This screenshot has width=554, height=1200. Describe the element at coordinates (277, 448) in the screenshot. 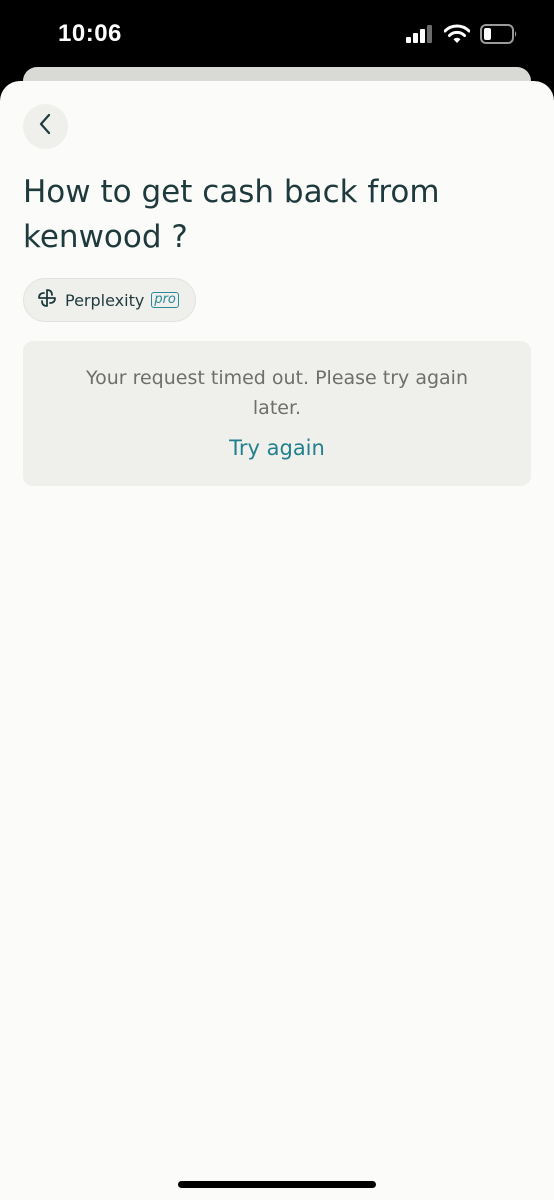

I see `try-again-link: Try again` at that location.